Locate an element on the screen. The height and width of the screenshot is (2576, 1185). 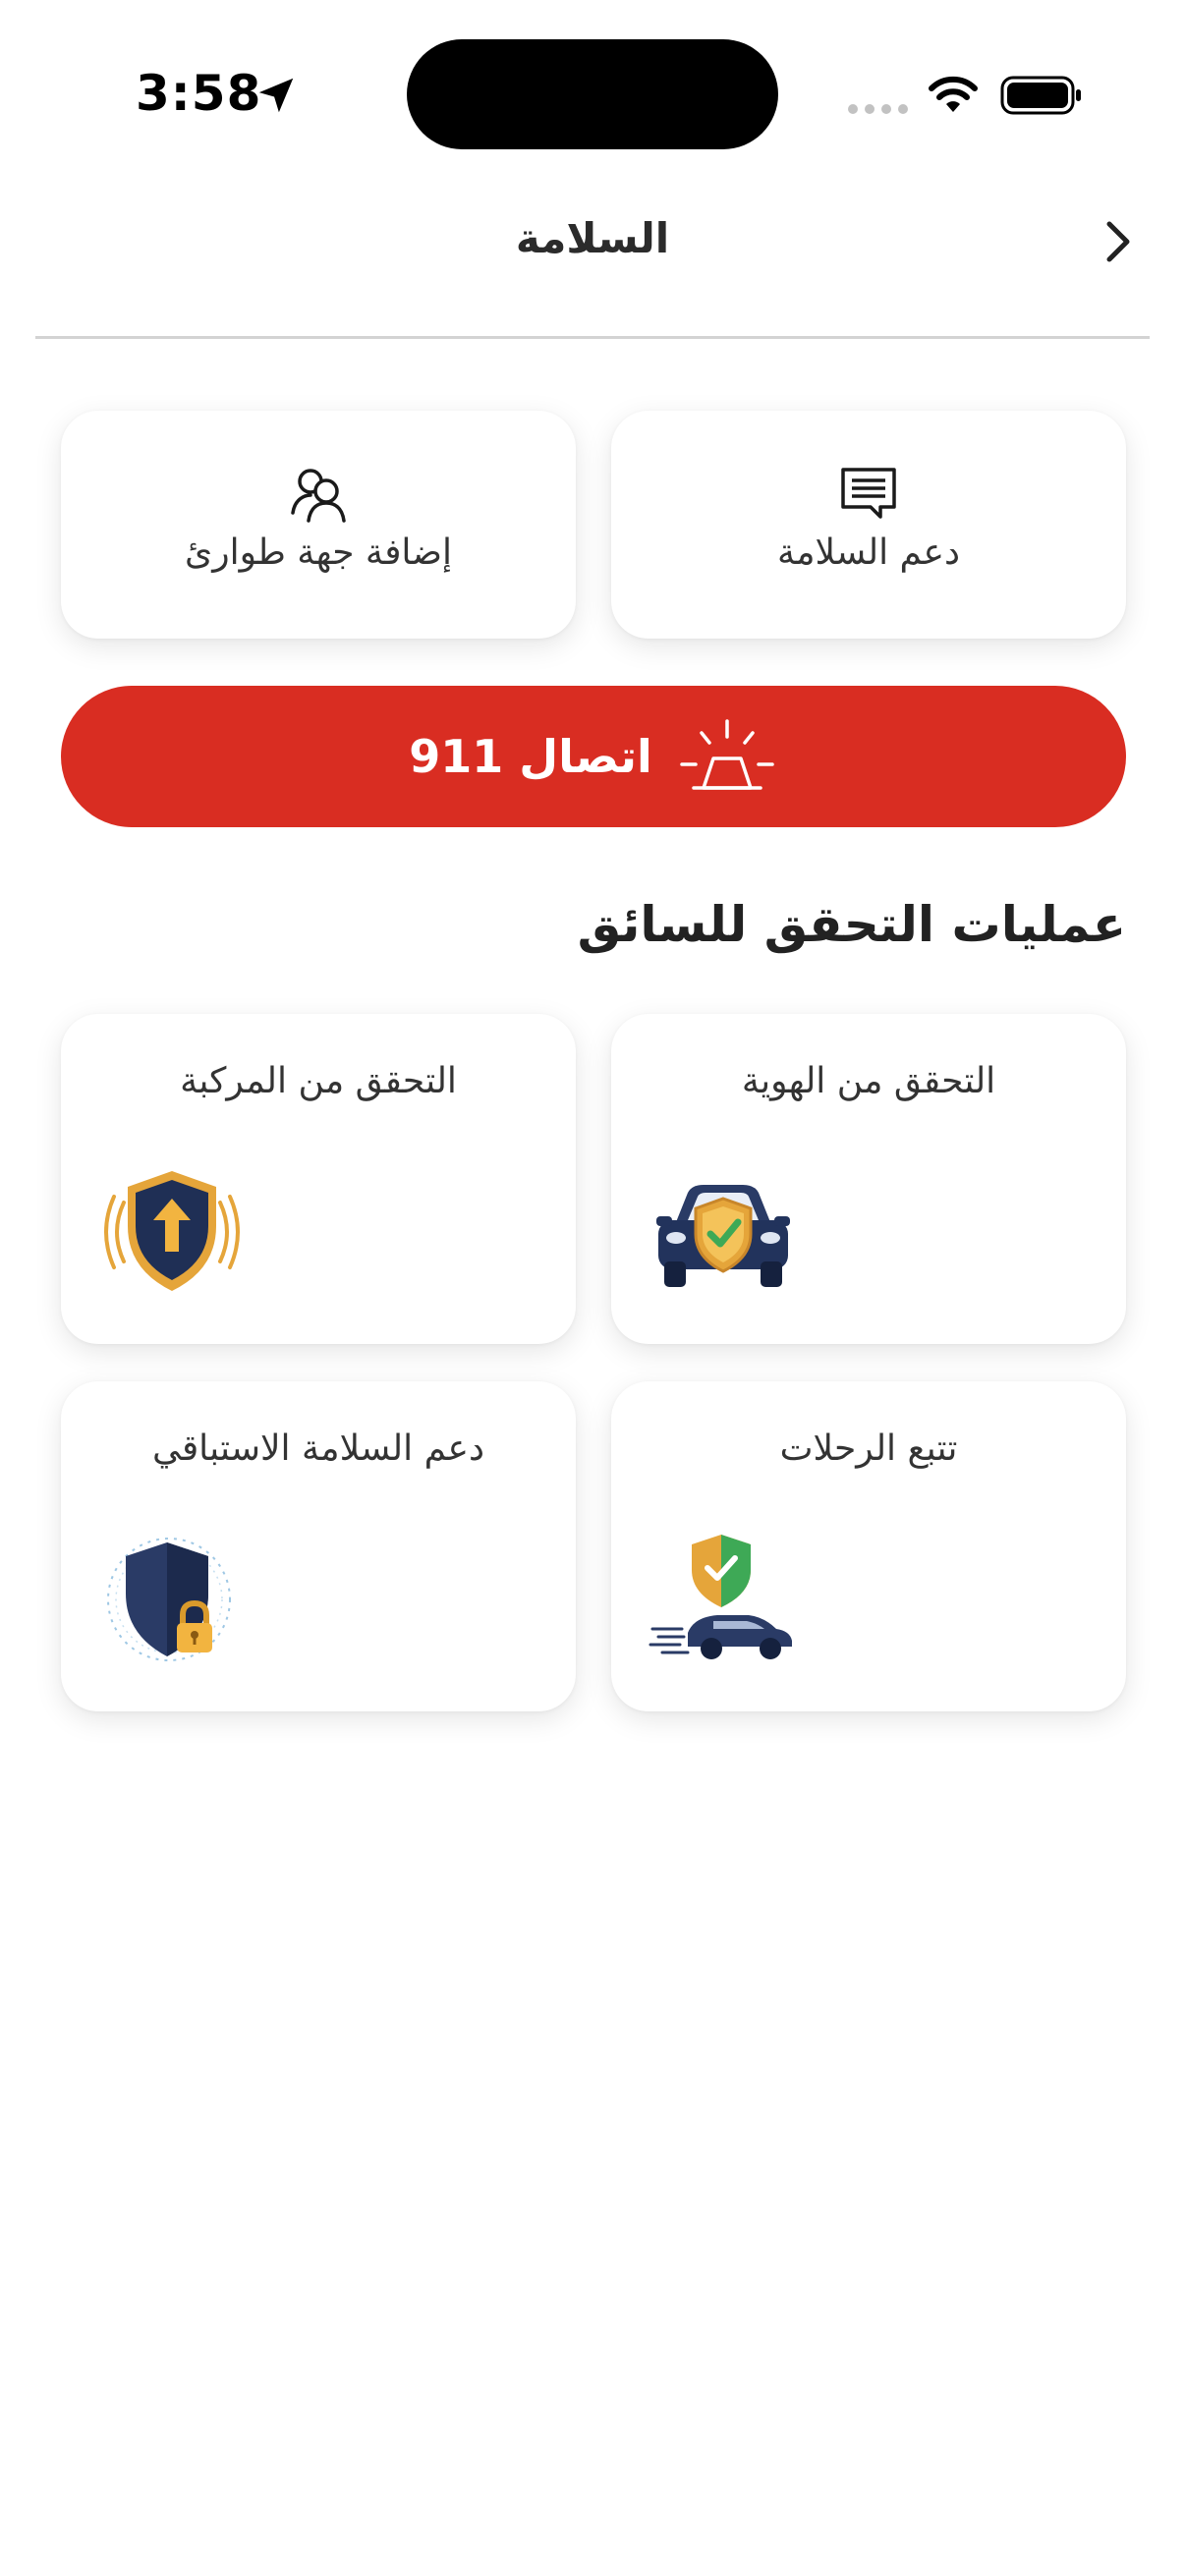
status-time: 3:58 is located at coordinates (199, 93).